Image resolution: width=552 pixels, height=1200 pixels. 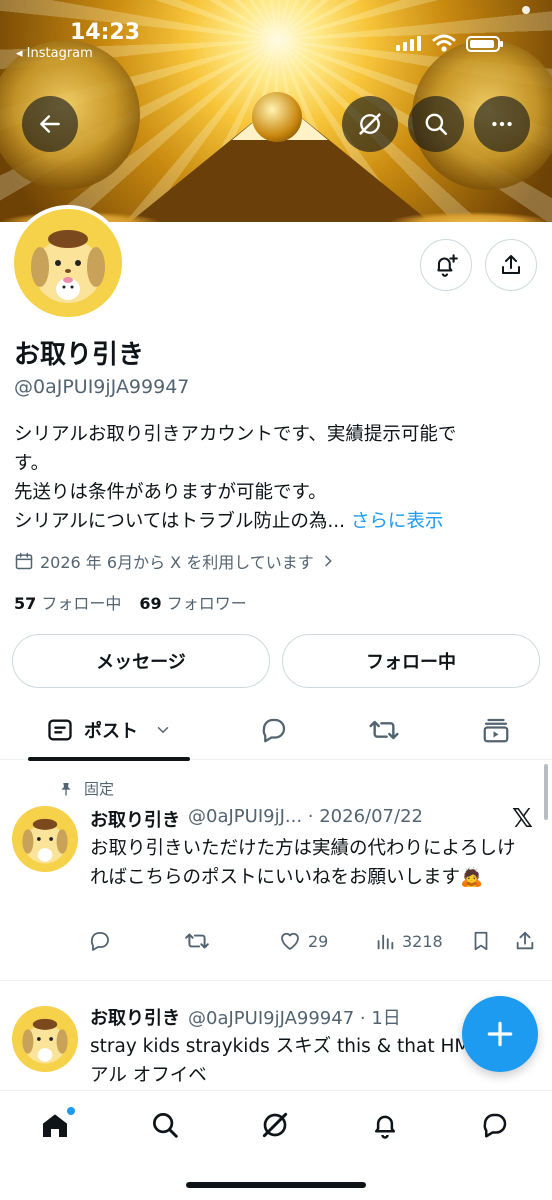 What do you see at coordinates (436, 124) in the screenshot?
I see `search-button` at bounding box center [436, 124].